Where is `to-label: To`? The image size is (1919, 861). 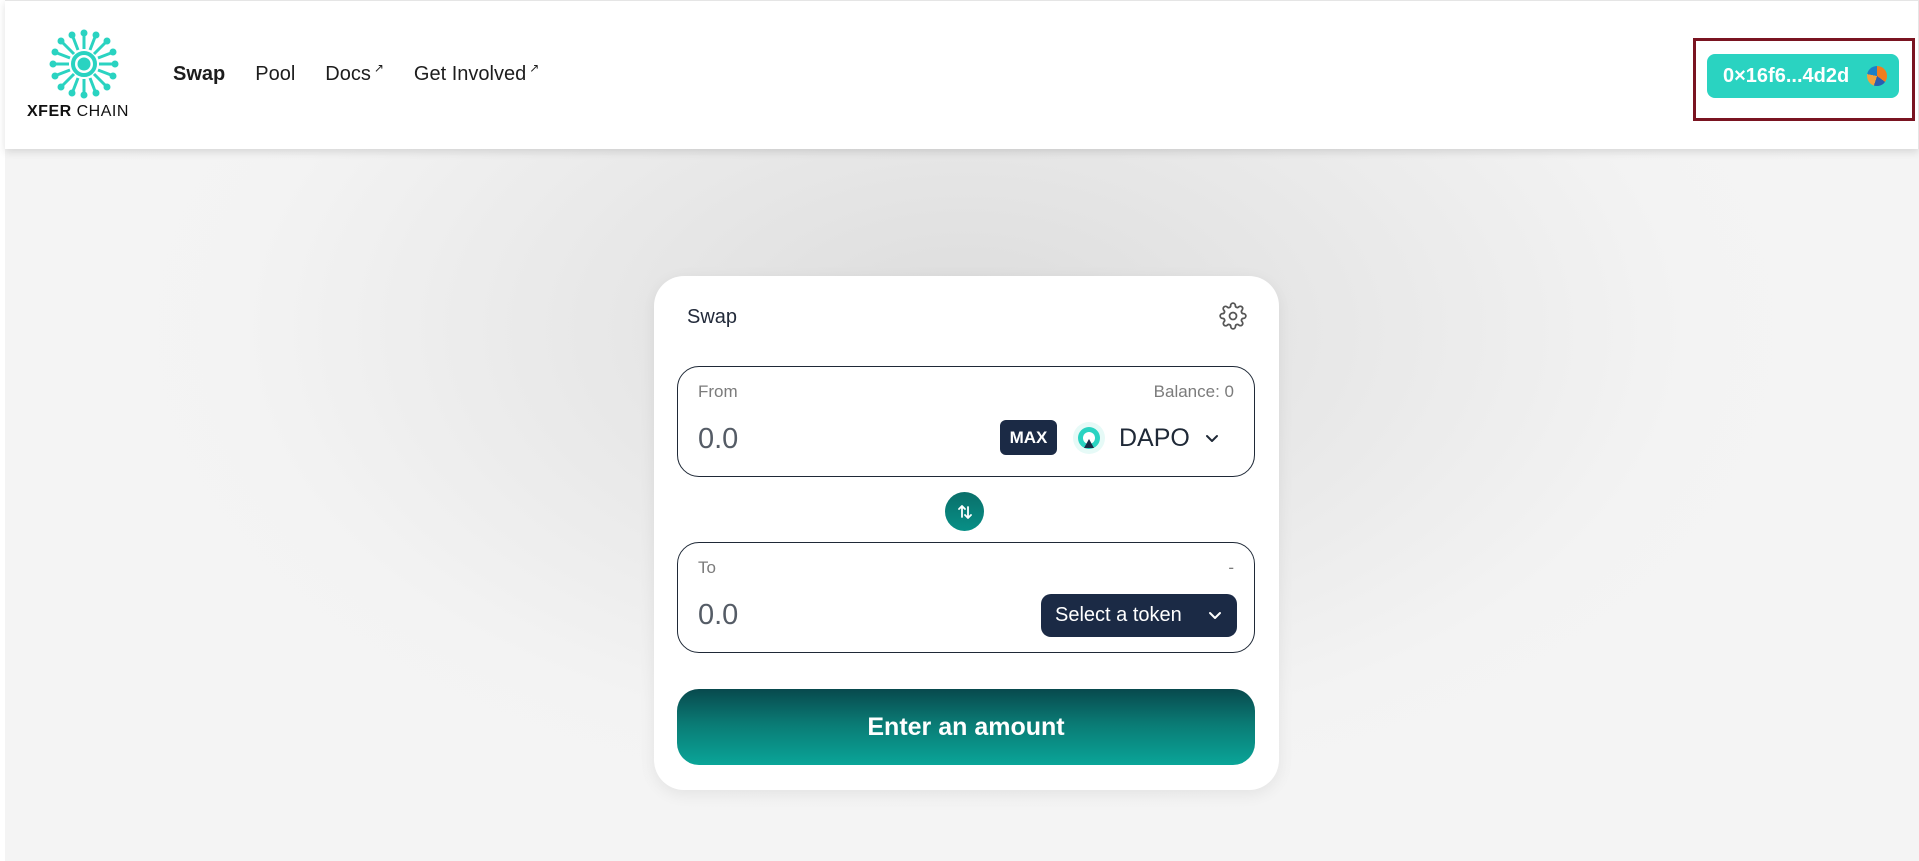 to-label: To is located at coordinates (707, 567).